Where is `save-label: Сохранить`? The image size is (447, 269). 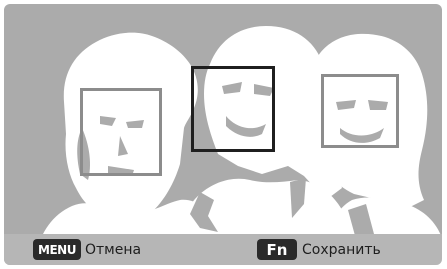
save-label: Сохранить is located at coordinates (341, 250).